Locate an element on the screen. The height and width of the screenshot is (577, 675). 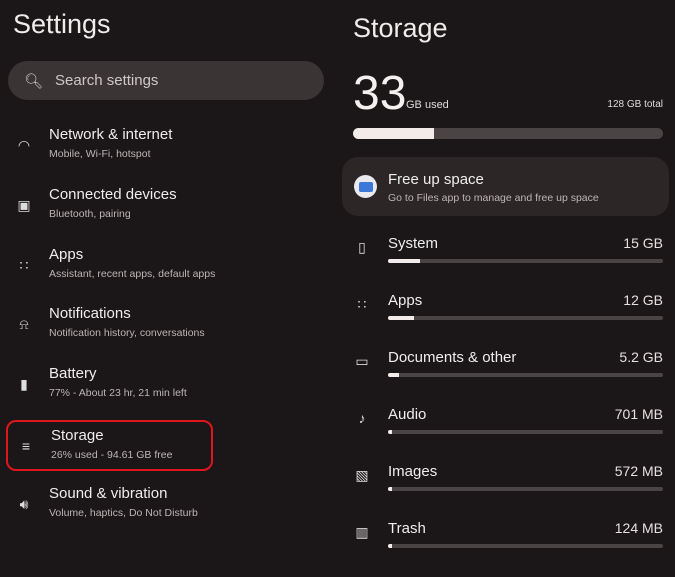
storage-category-documents-other: ▭ Documents & other 5.2 GB is located at coordinates (507, 377).